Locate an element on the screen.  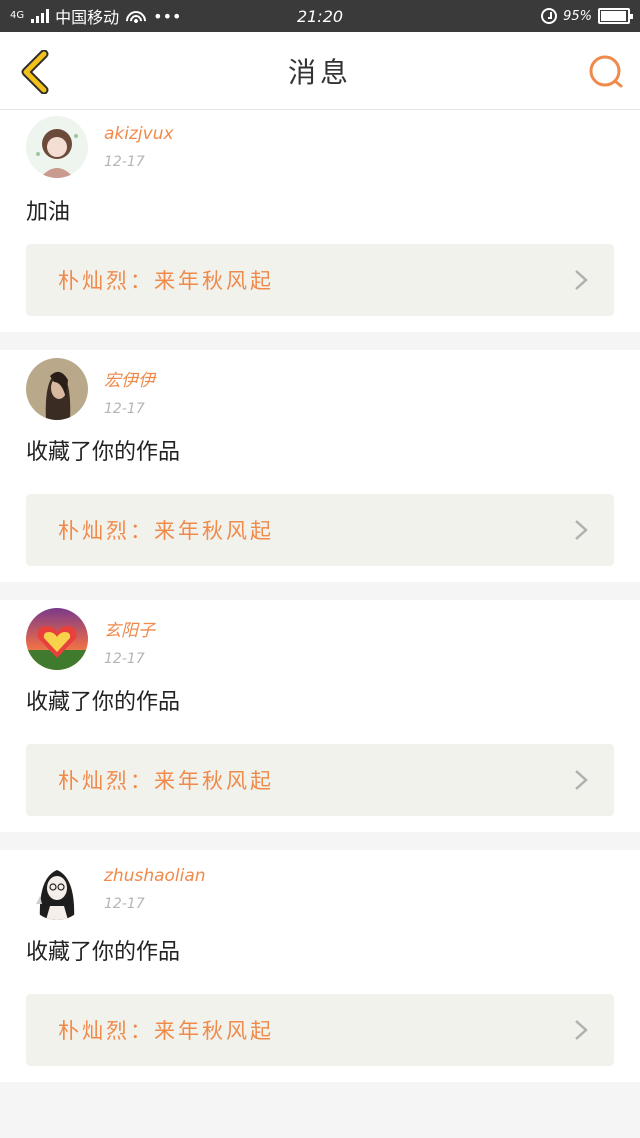
battery-percent: 95% is located at coordinates (577, 16).